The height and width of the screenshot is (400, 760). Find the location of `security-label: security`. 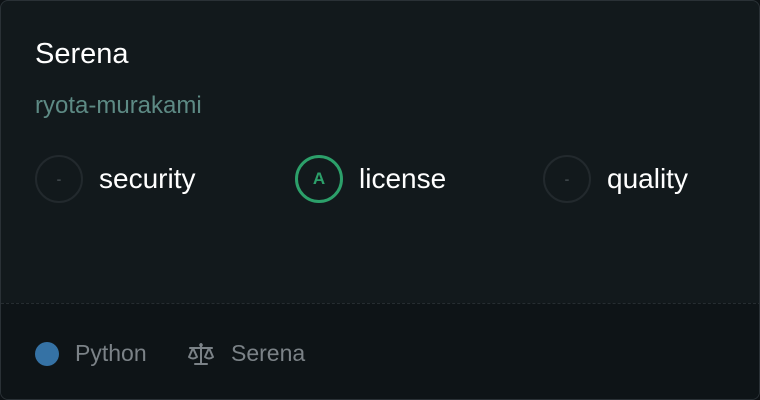

security-label: security is located at coordinates (147, 178).